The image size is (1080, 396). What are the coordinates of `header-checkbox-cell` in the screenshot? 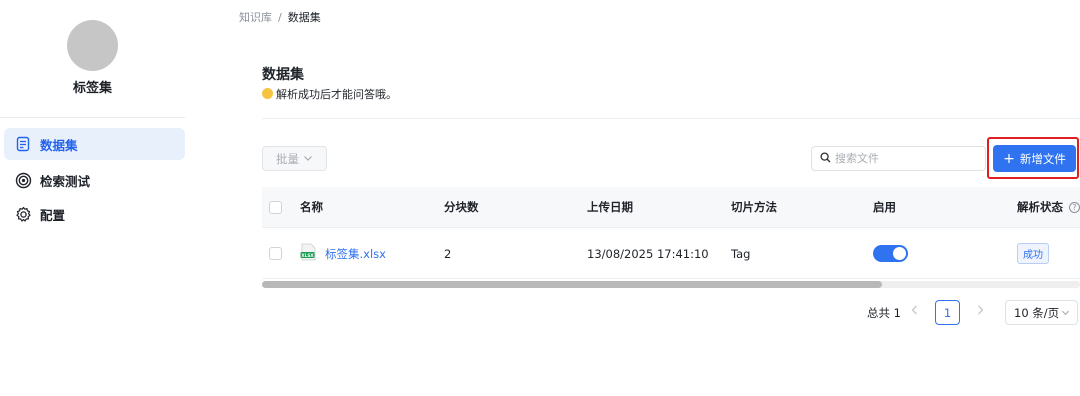 It's located at (275, 207).